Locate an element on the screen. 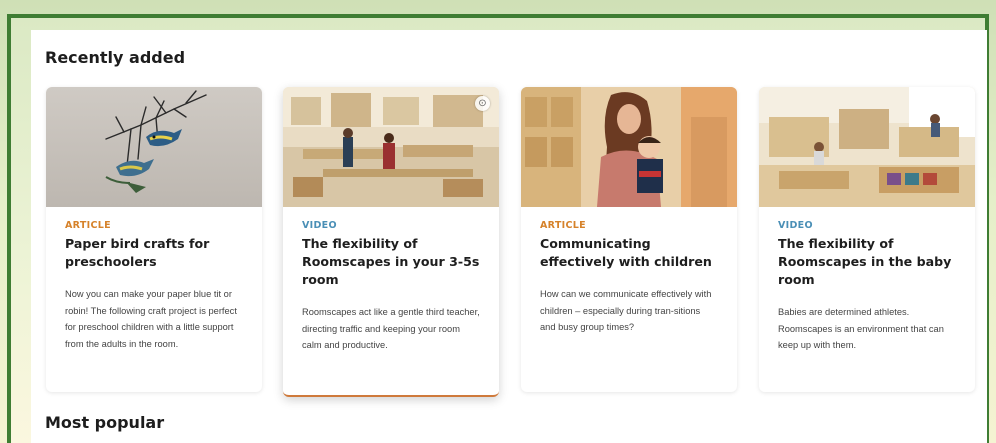  classroom-3-5s-image is located at coordinates (391, 147).